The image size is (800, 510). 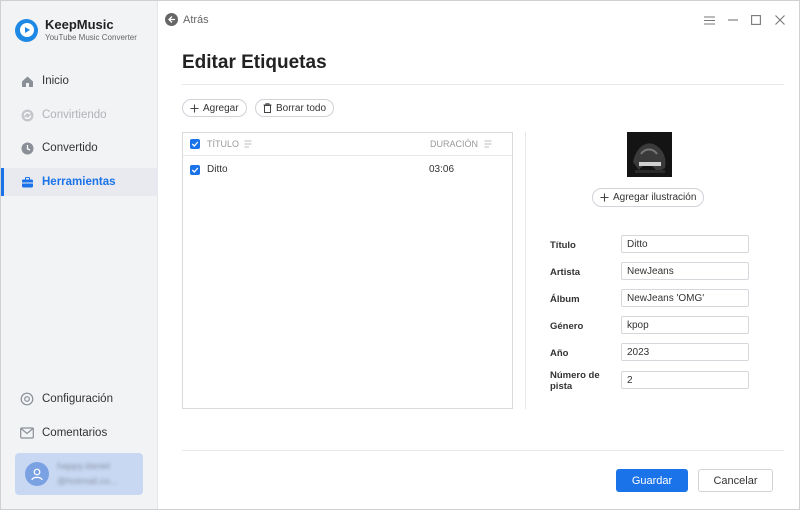 I want to click on column-header-title: TÍTULO, so click(x=223, y=144).